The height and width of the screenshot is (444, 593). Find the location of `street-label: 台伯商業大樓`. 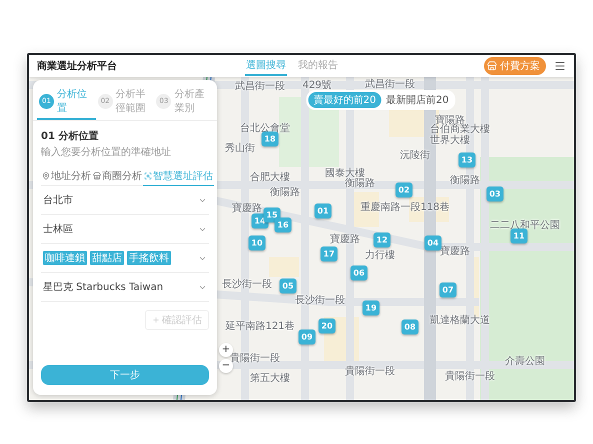

street-label: 台伯商業大樓 is located at coordinates (460, 129).